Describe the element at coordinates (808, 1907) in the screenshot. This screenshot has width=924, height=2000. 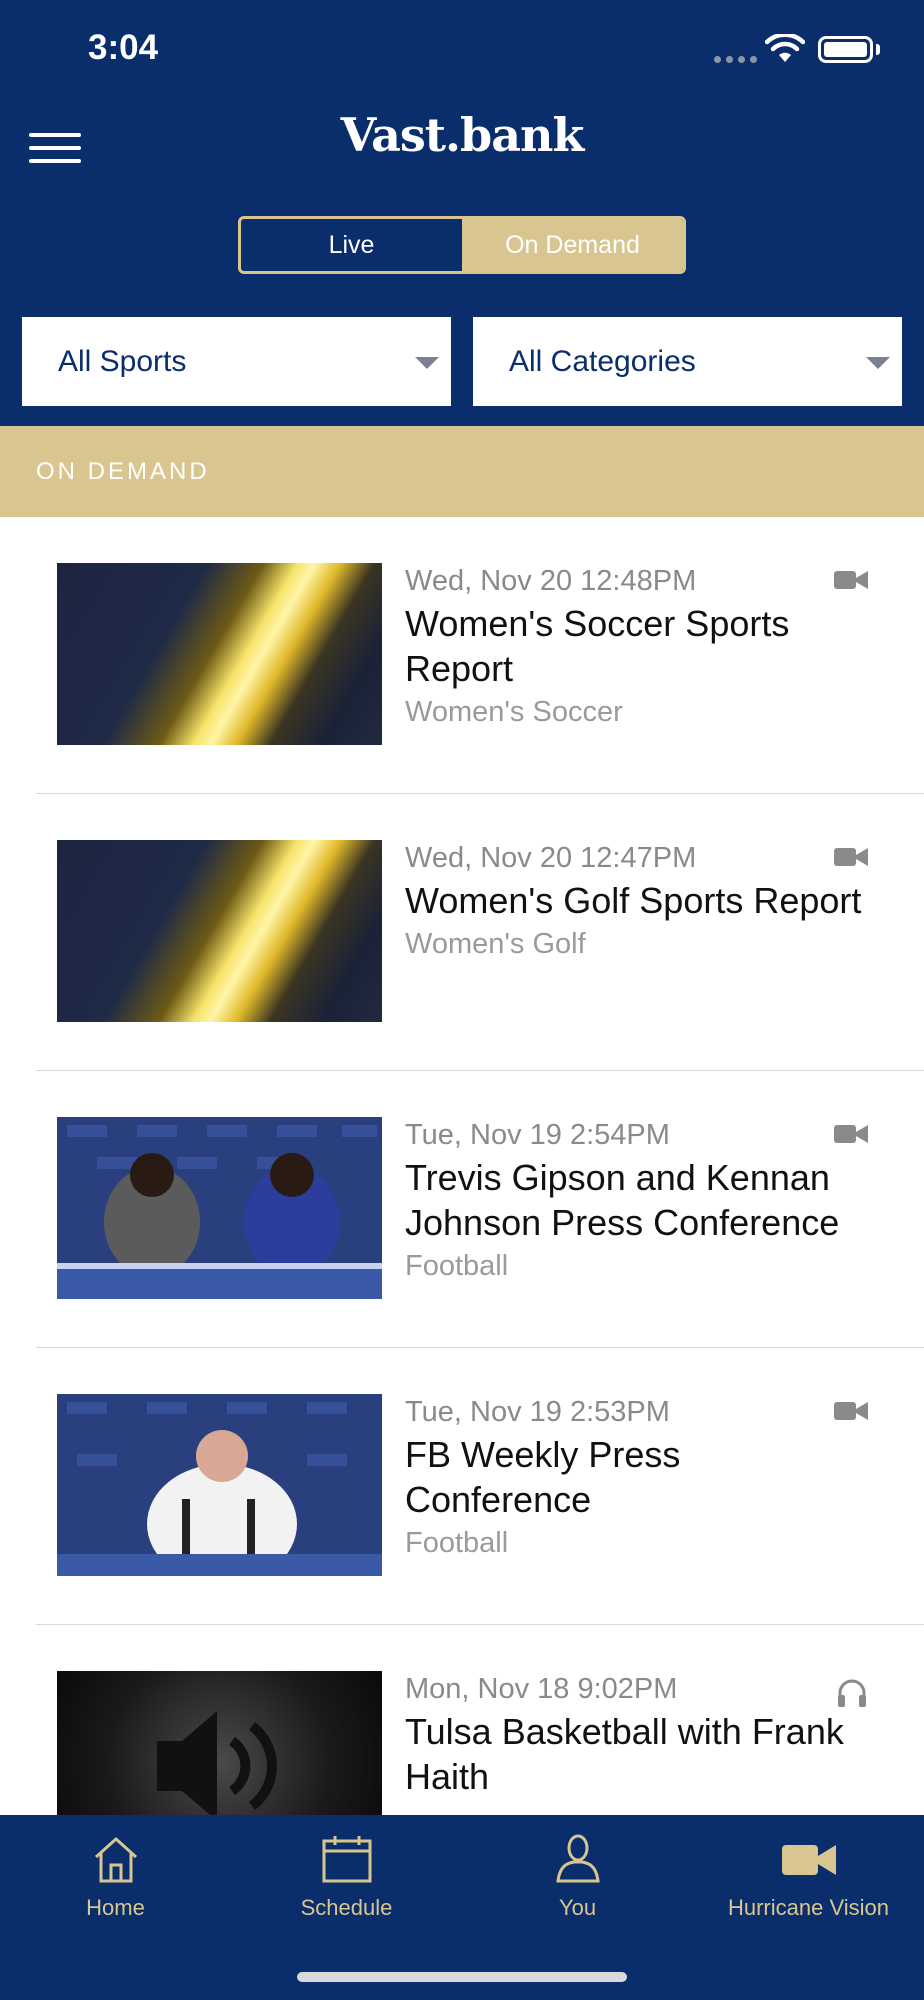
I see `tab-hurricane-vision-label: Hurricane Vision` at that location.